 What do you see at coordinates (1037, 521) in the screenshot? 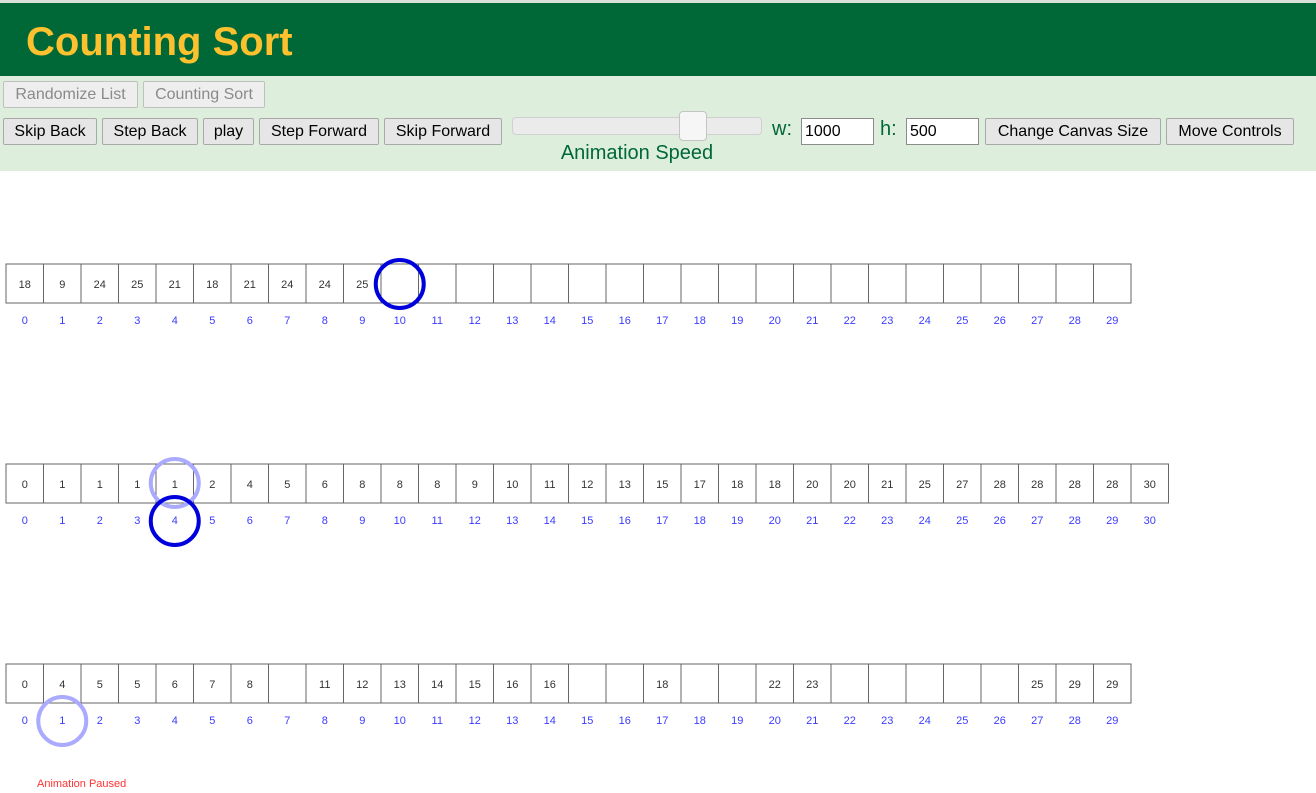
I see `count-index-label: 27` at bounding box center [1037, 521].